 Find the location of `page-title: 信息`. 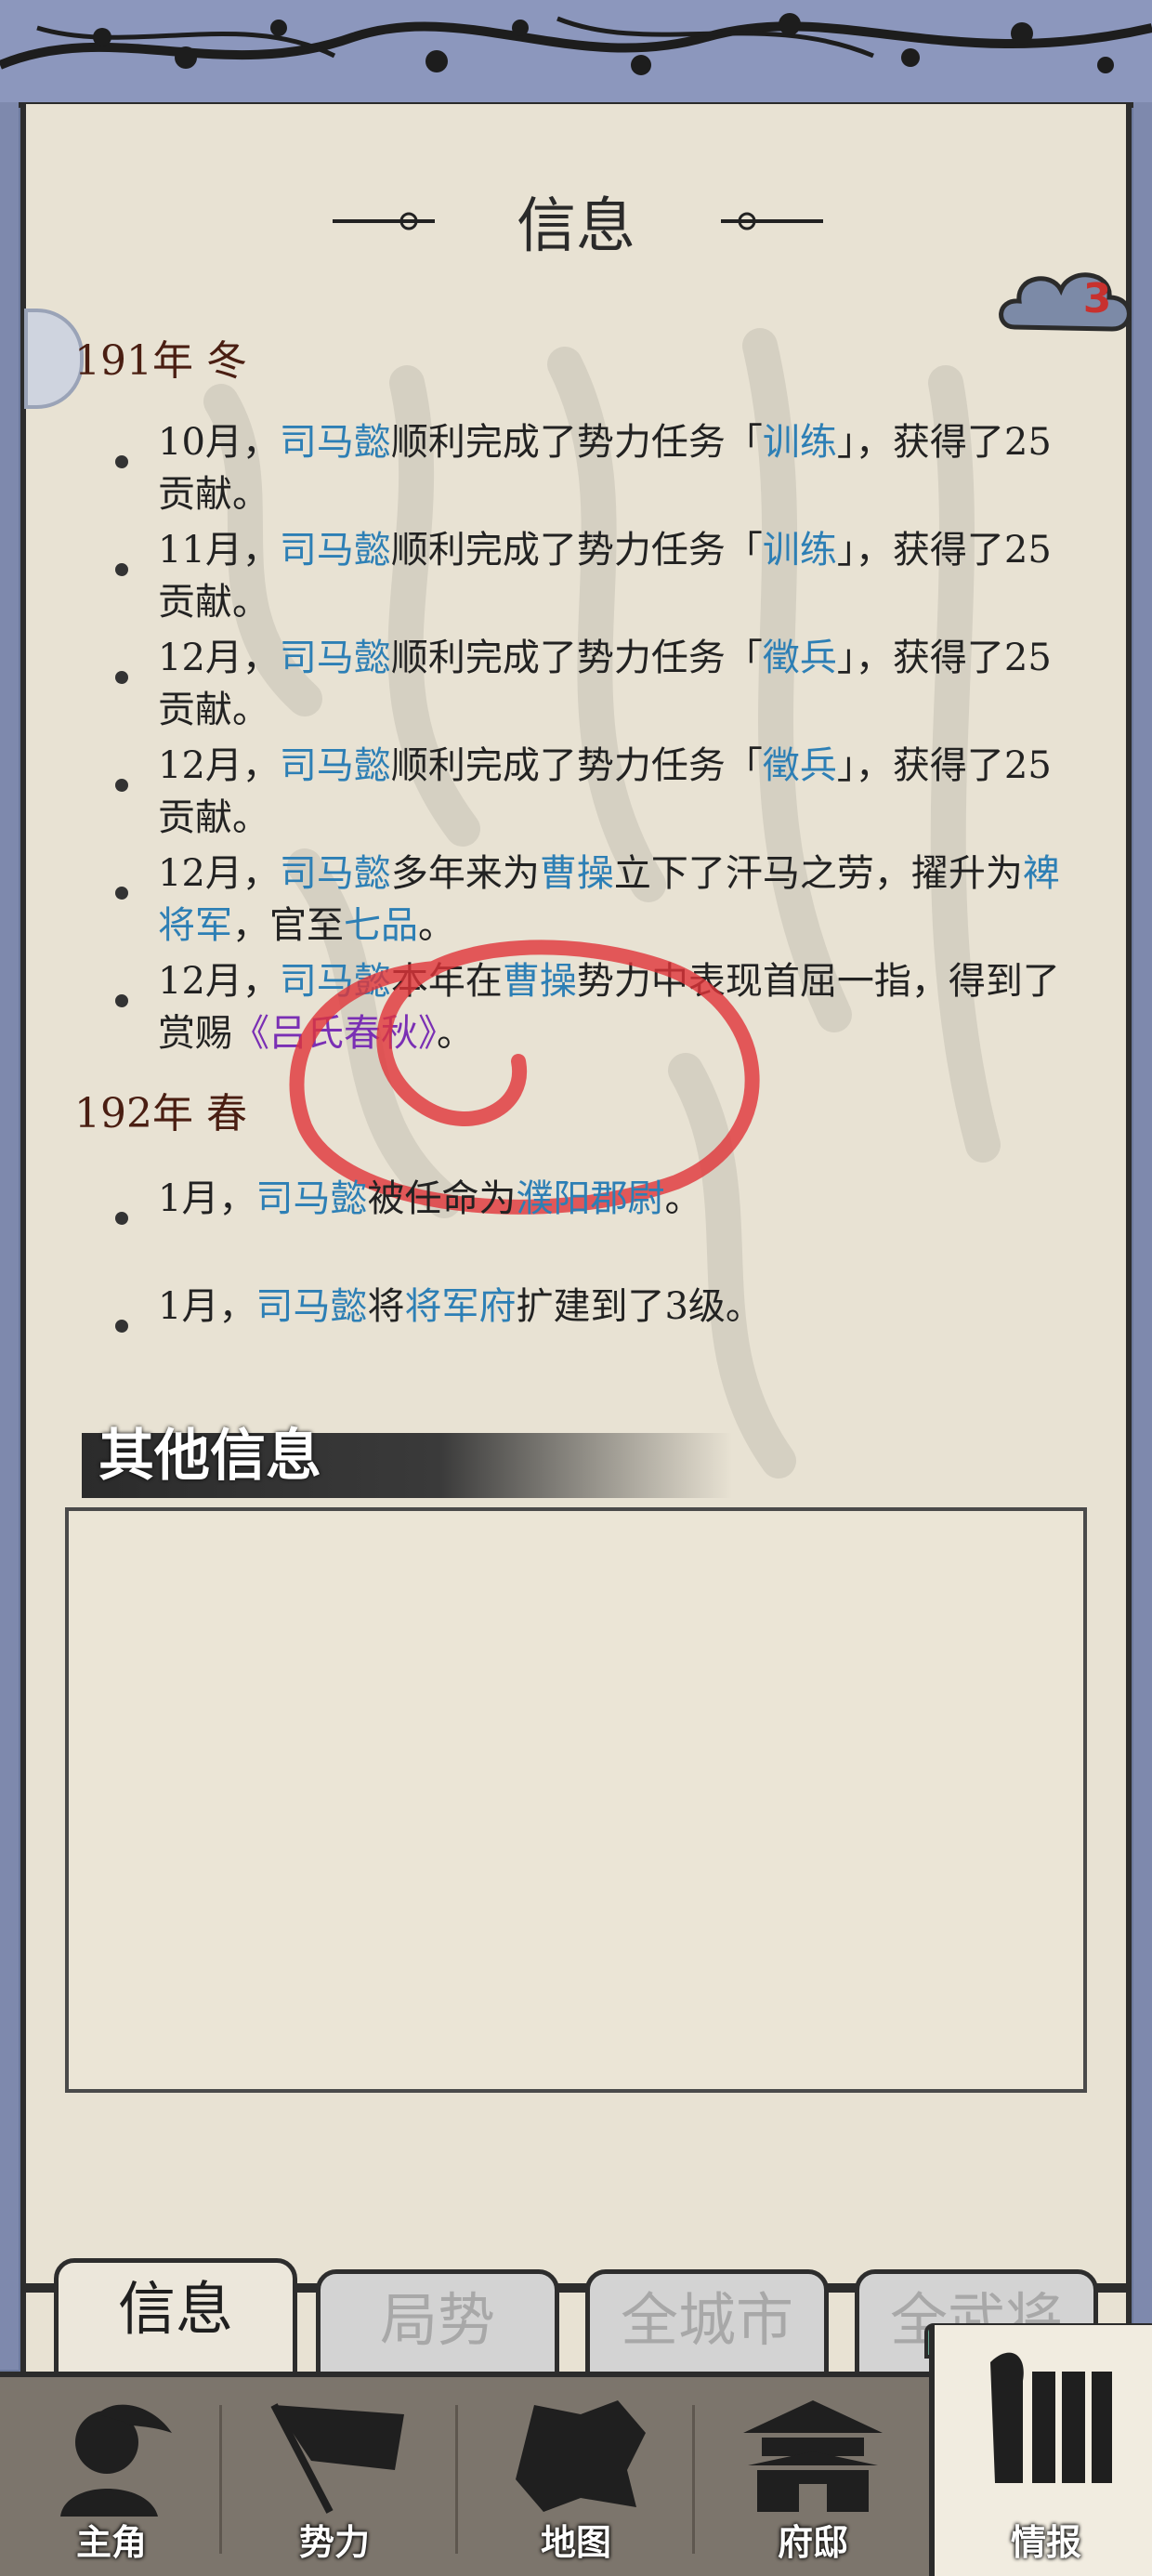

page-title: 信息 is located at coordinates (576, 226).